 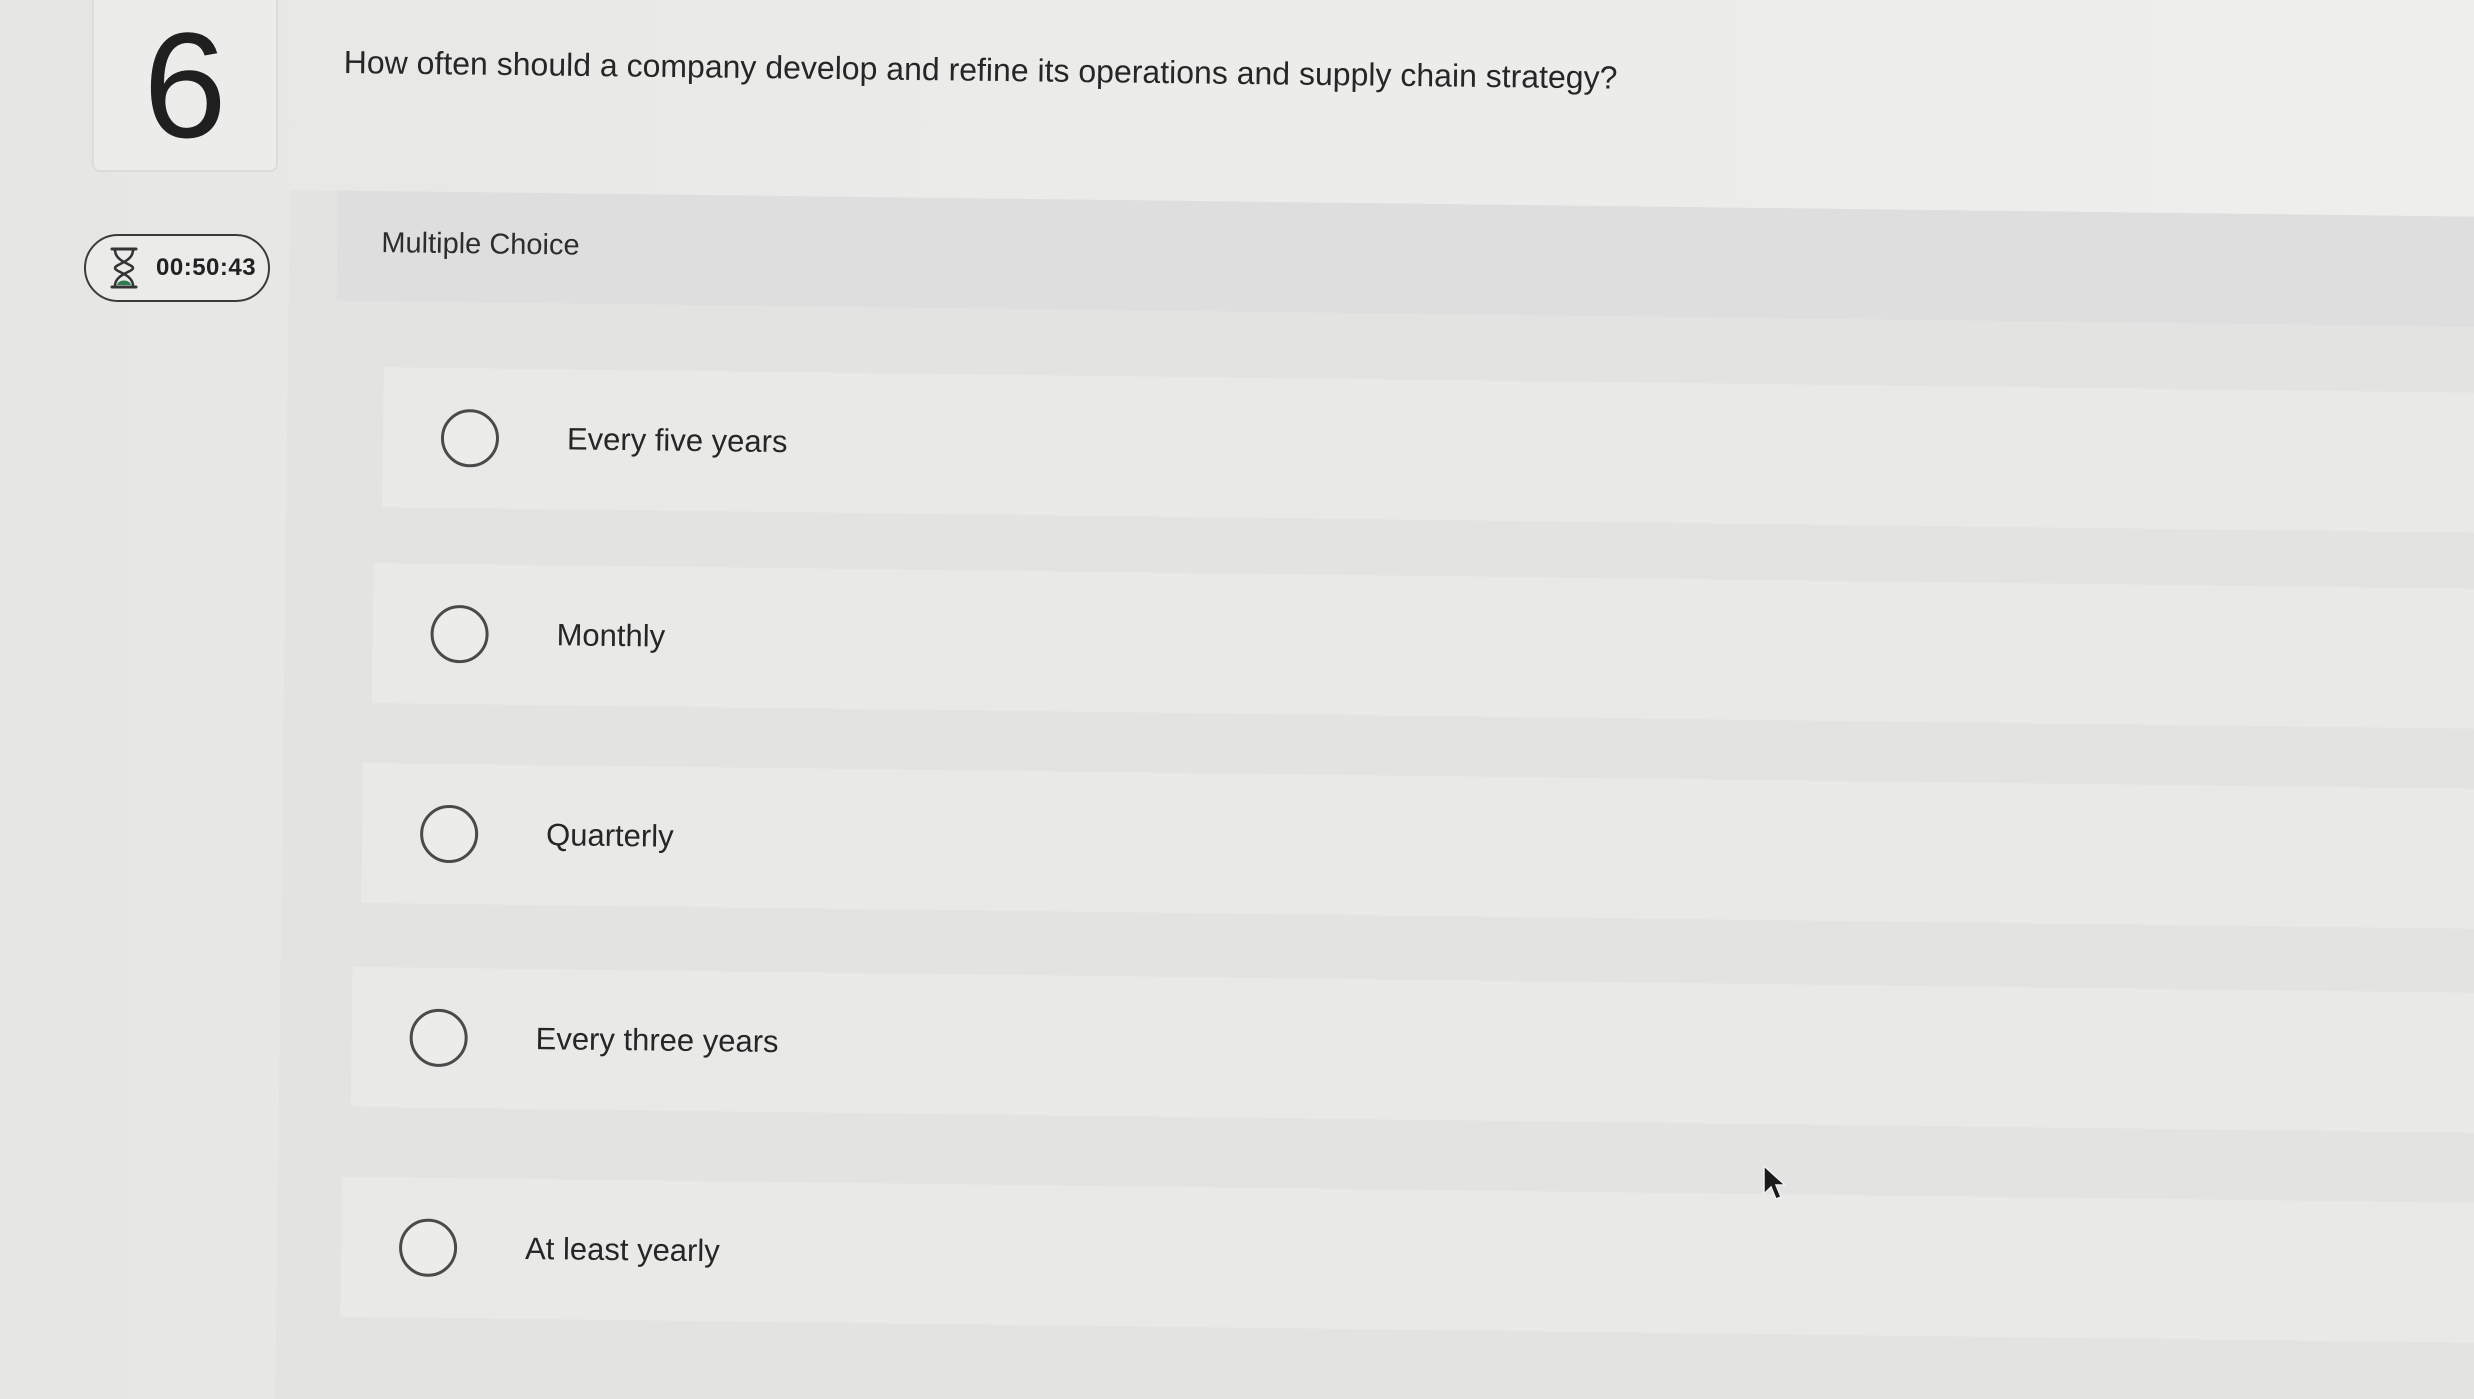 I want to click on answer-option-label: Monthly, so click(x=611, y=635).